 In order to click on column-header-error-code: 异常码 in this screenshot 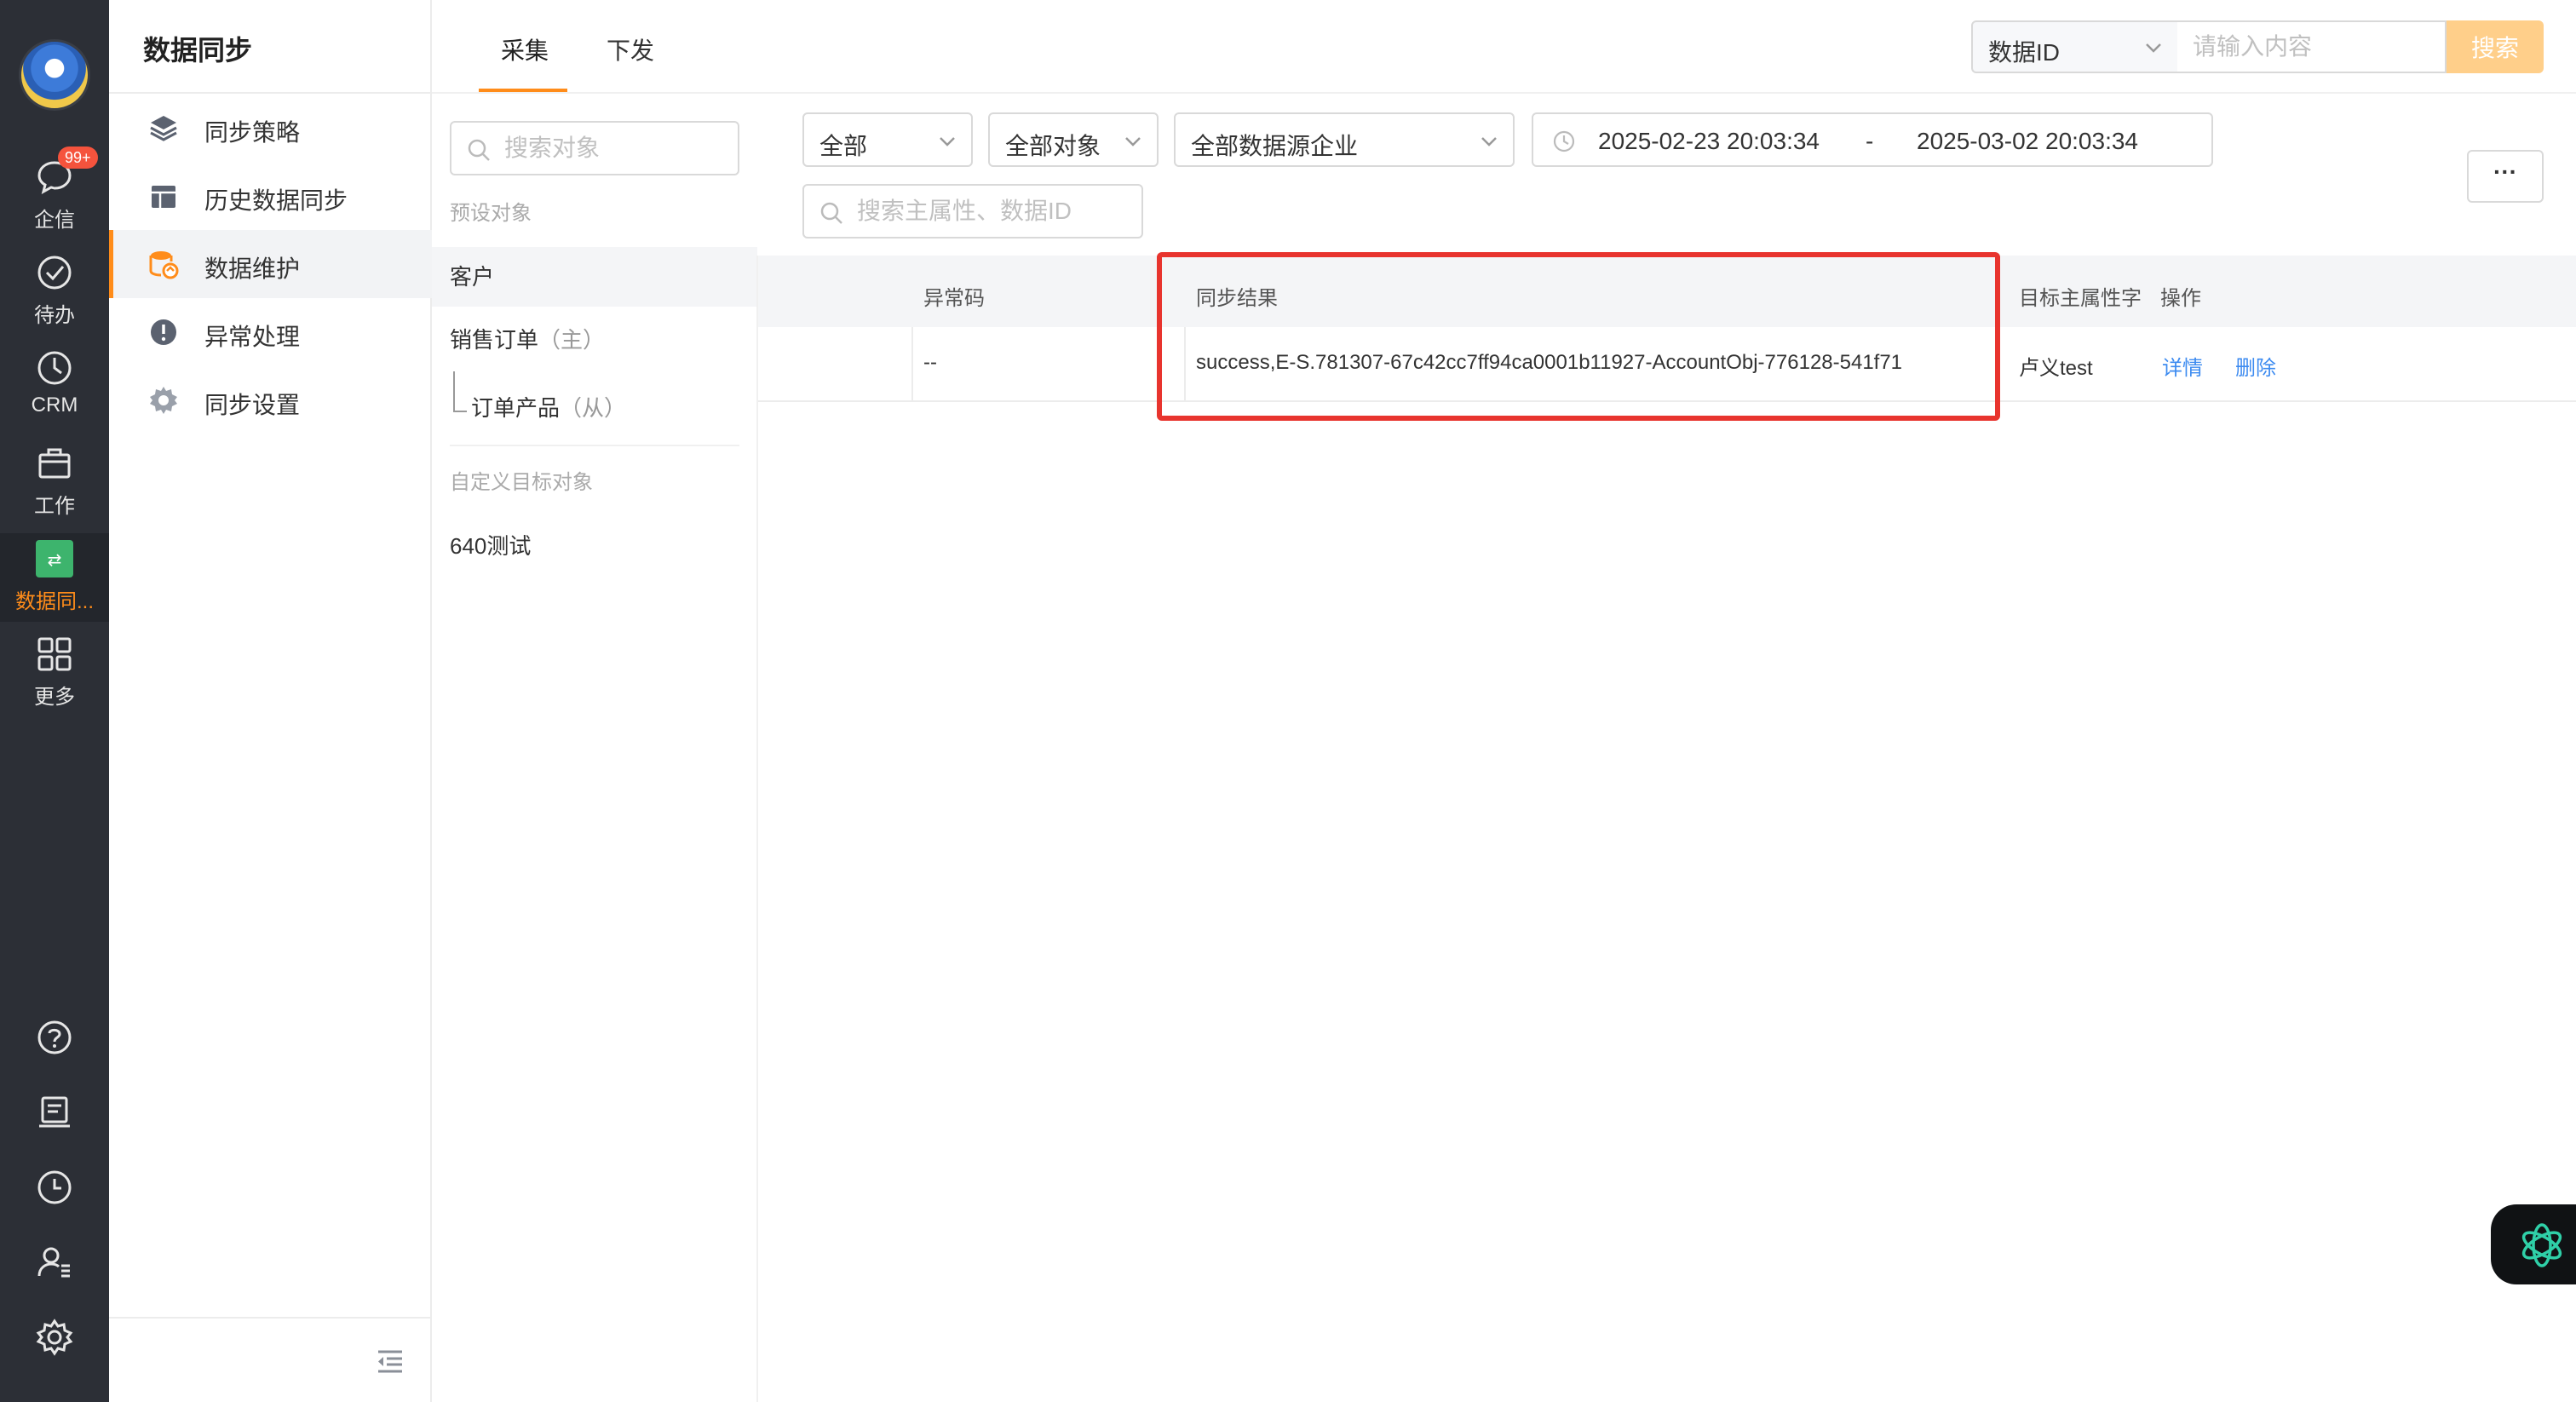, I will do `click(954, 298)`.